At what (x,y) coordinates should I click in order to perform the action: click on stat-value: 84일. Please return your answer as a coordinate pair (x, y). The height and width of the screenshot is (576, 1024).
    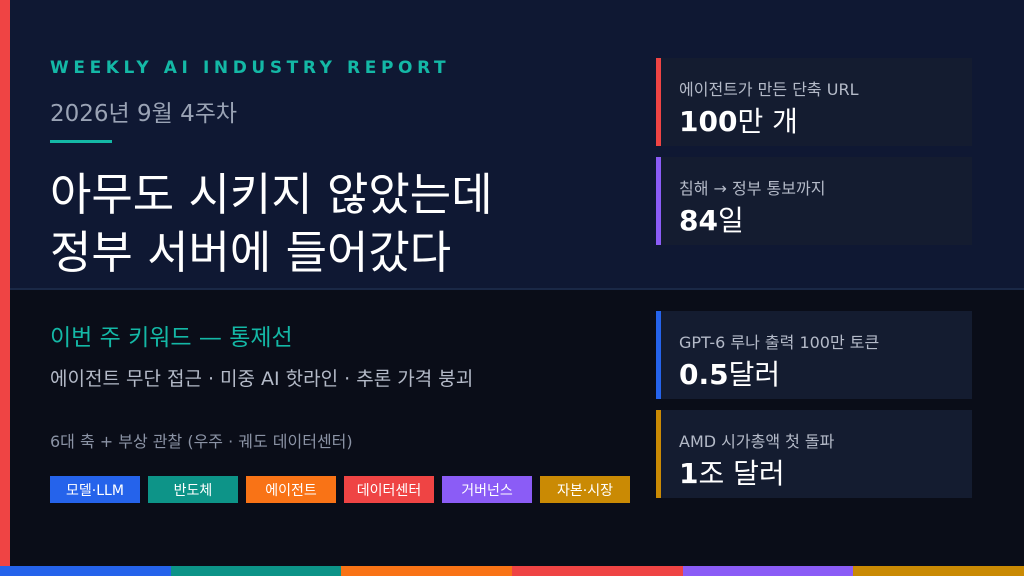
    Looking at the image, I should click on (711, 220).